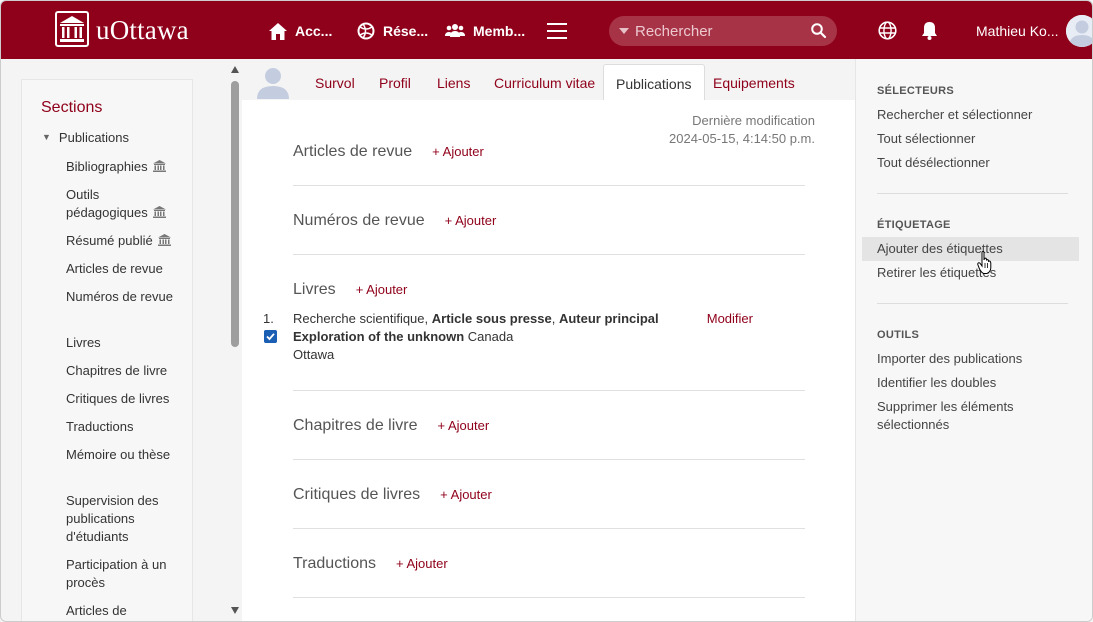 This screenshot has width=1093, height=622. What do you see at coordinates (357, 494) in the screenshot?
I see `section-title: Critiques de livres` at bounding box center [357, 494].